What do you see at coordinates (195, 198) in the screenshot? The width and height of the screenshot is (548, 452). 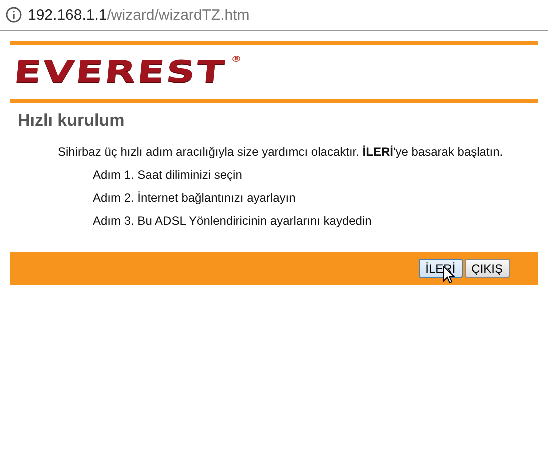 I see `step-text: Adım 2. İnternet bağlantınızı ayarlayın` at bounding box center [195, 198].